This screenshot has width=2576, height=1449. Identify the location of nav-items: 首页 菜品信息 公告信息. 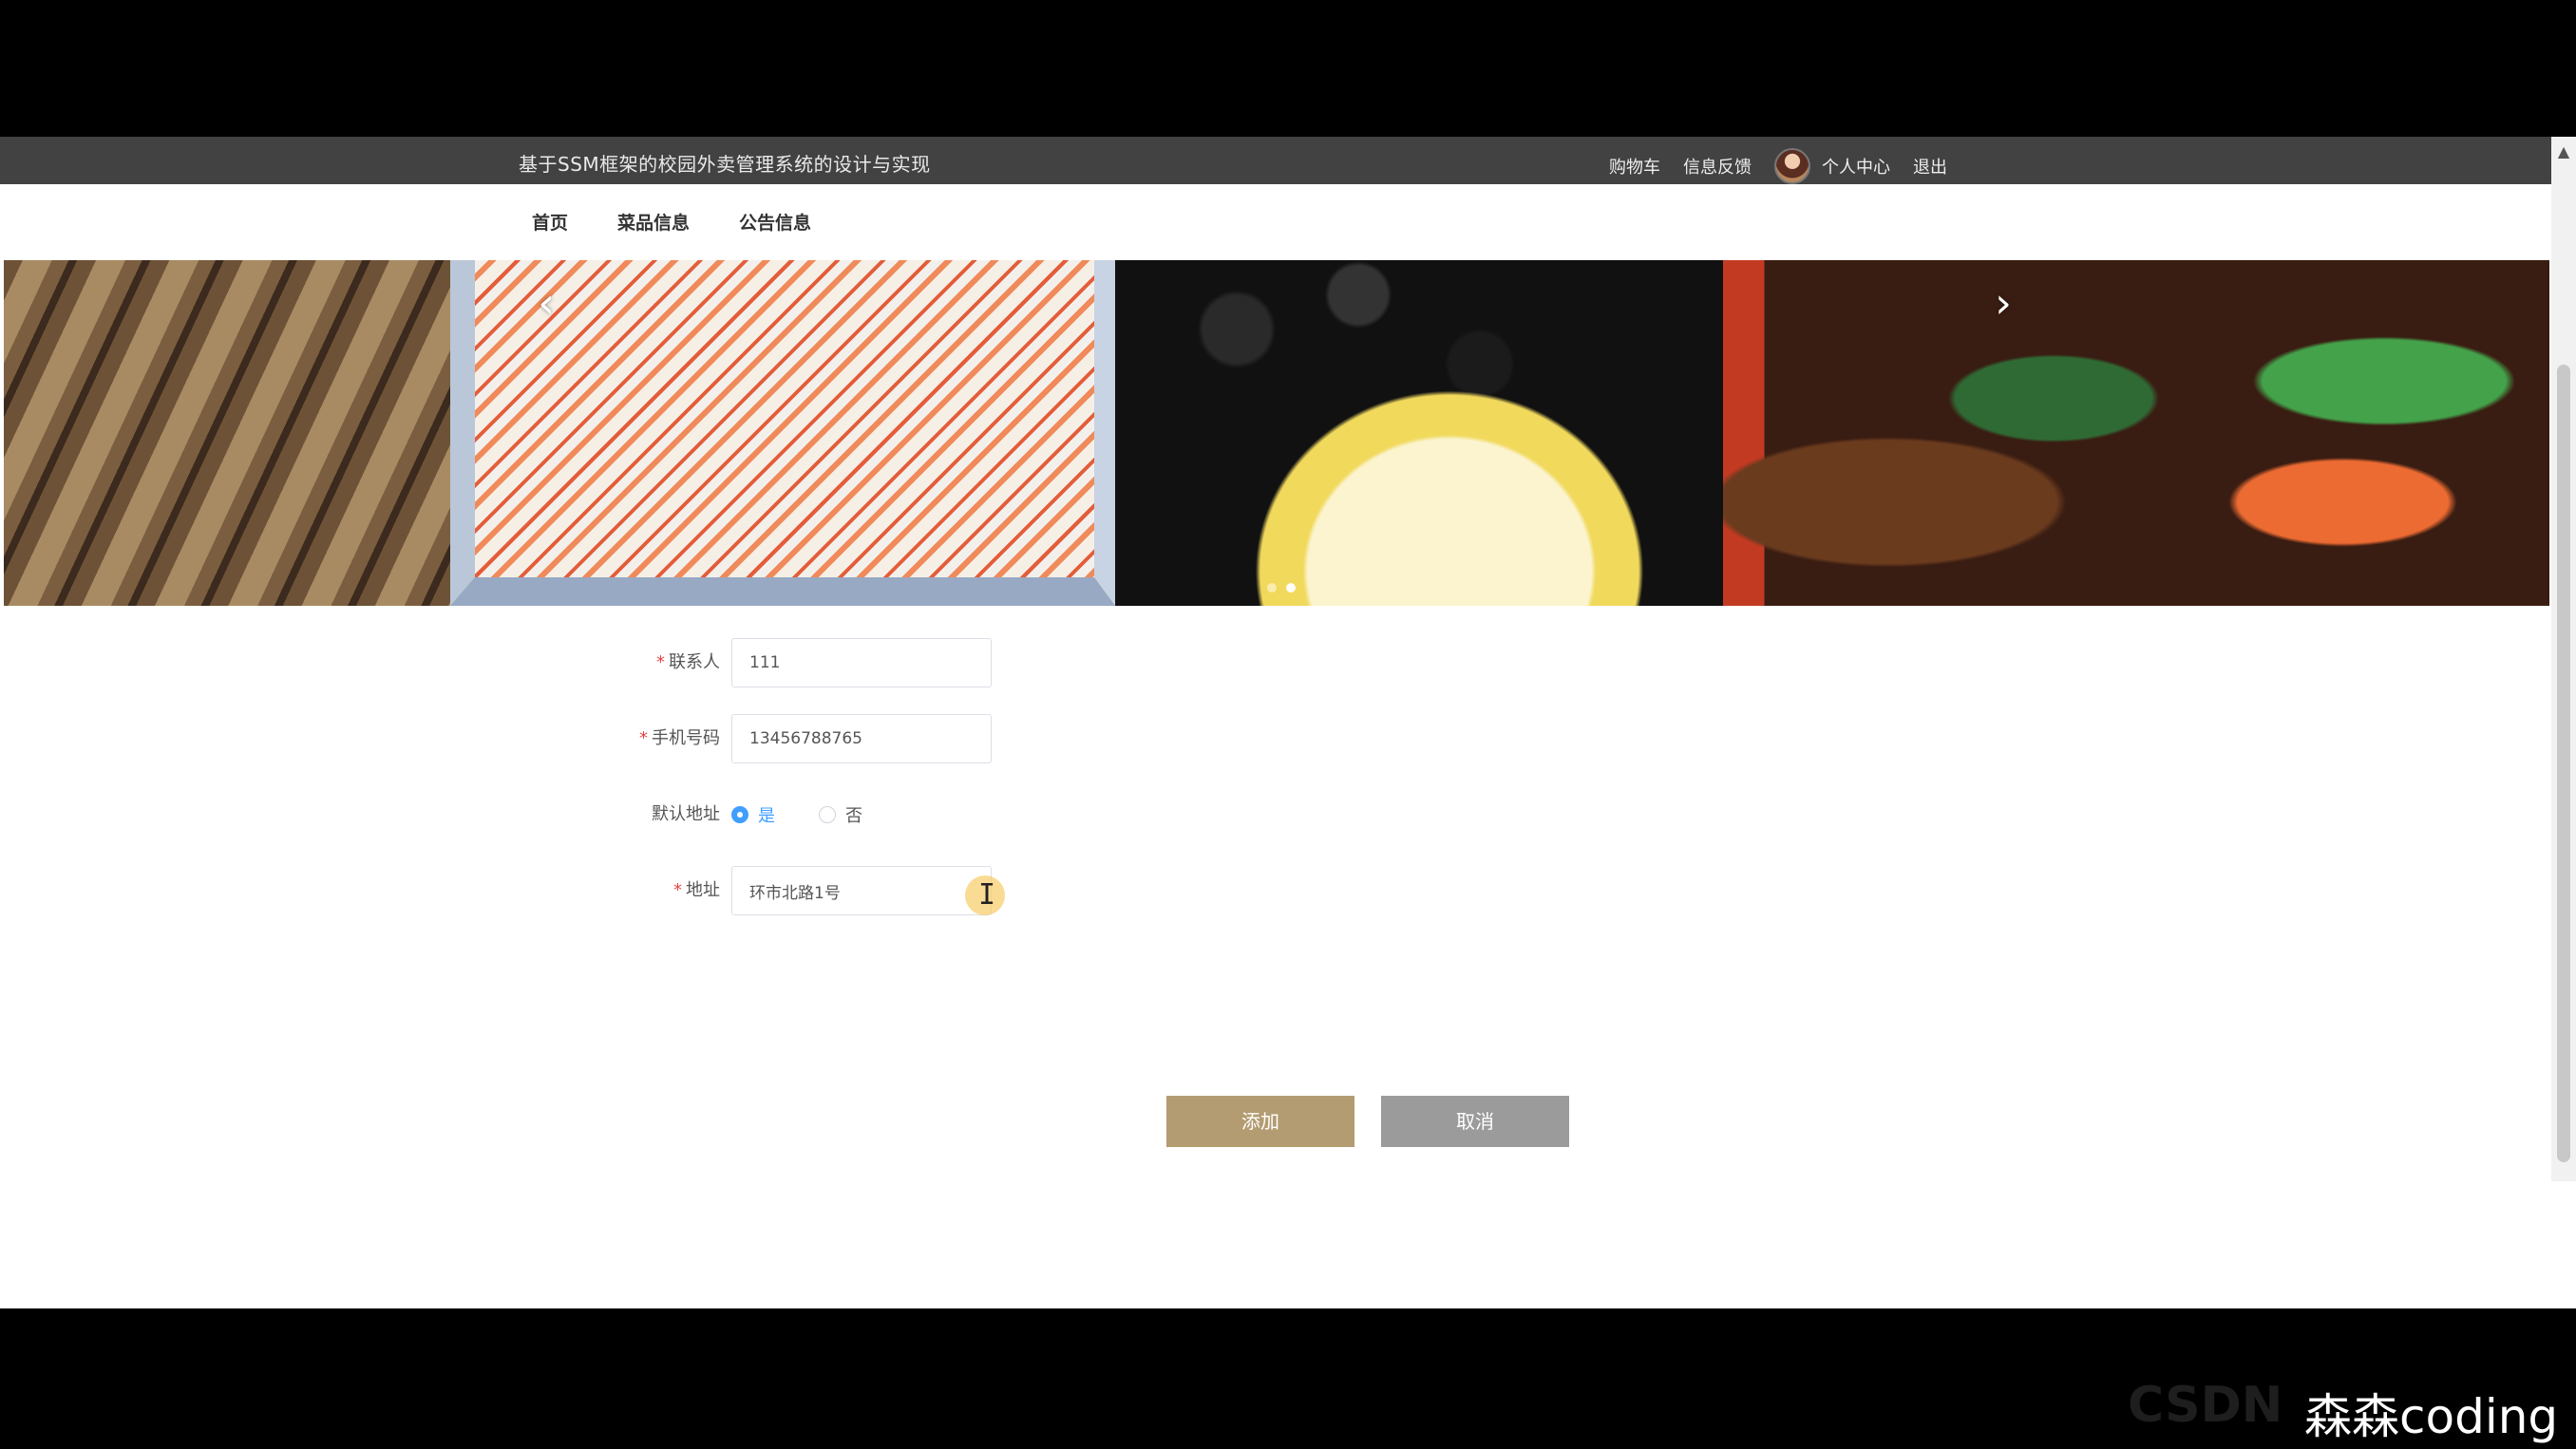
(671, 222).